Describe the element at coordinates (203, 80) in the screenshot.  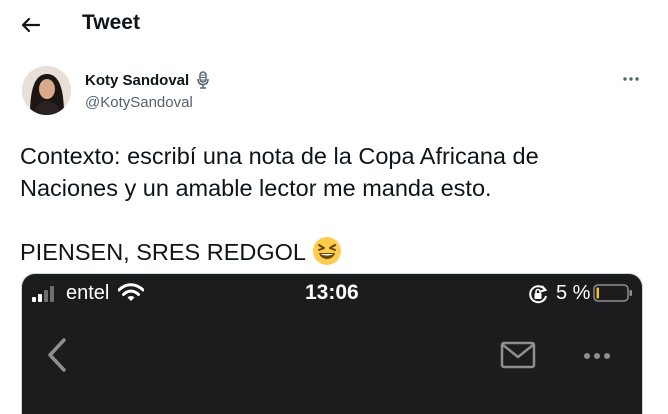
I see `microphone-icon` at that location.